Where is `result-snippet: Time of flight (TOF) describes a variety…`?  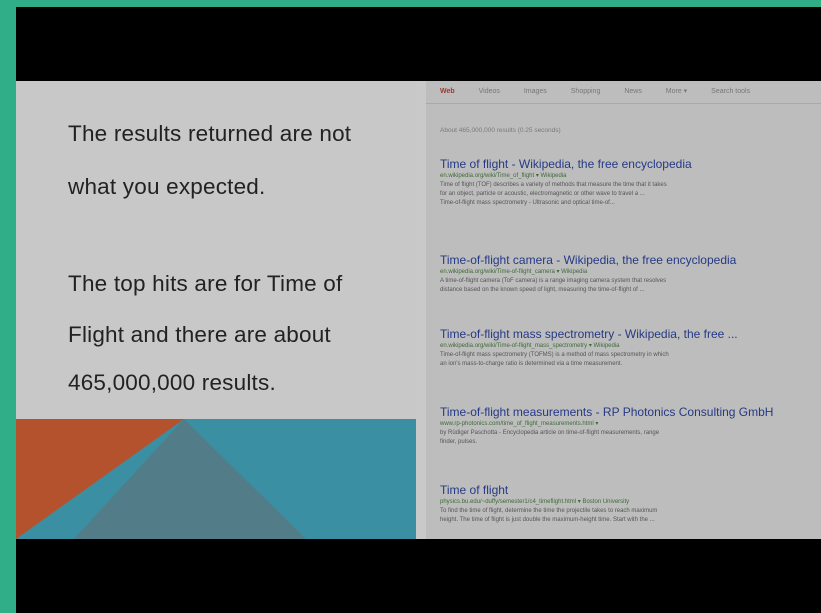
result-snippet: Time of flight (TOF) describes a variety… is located at coordinates (553, 185).